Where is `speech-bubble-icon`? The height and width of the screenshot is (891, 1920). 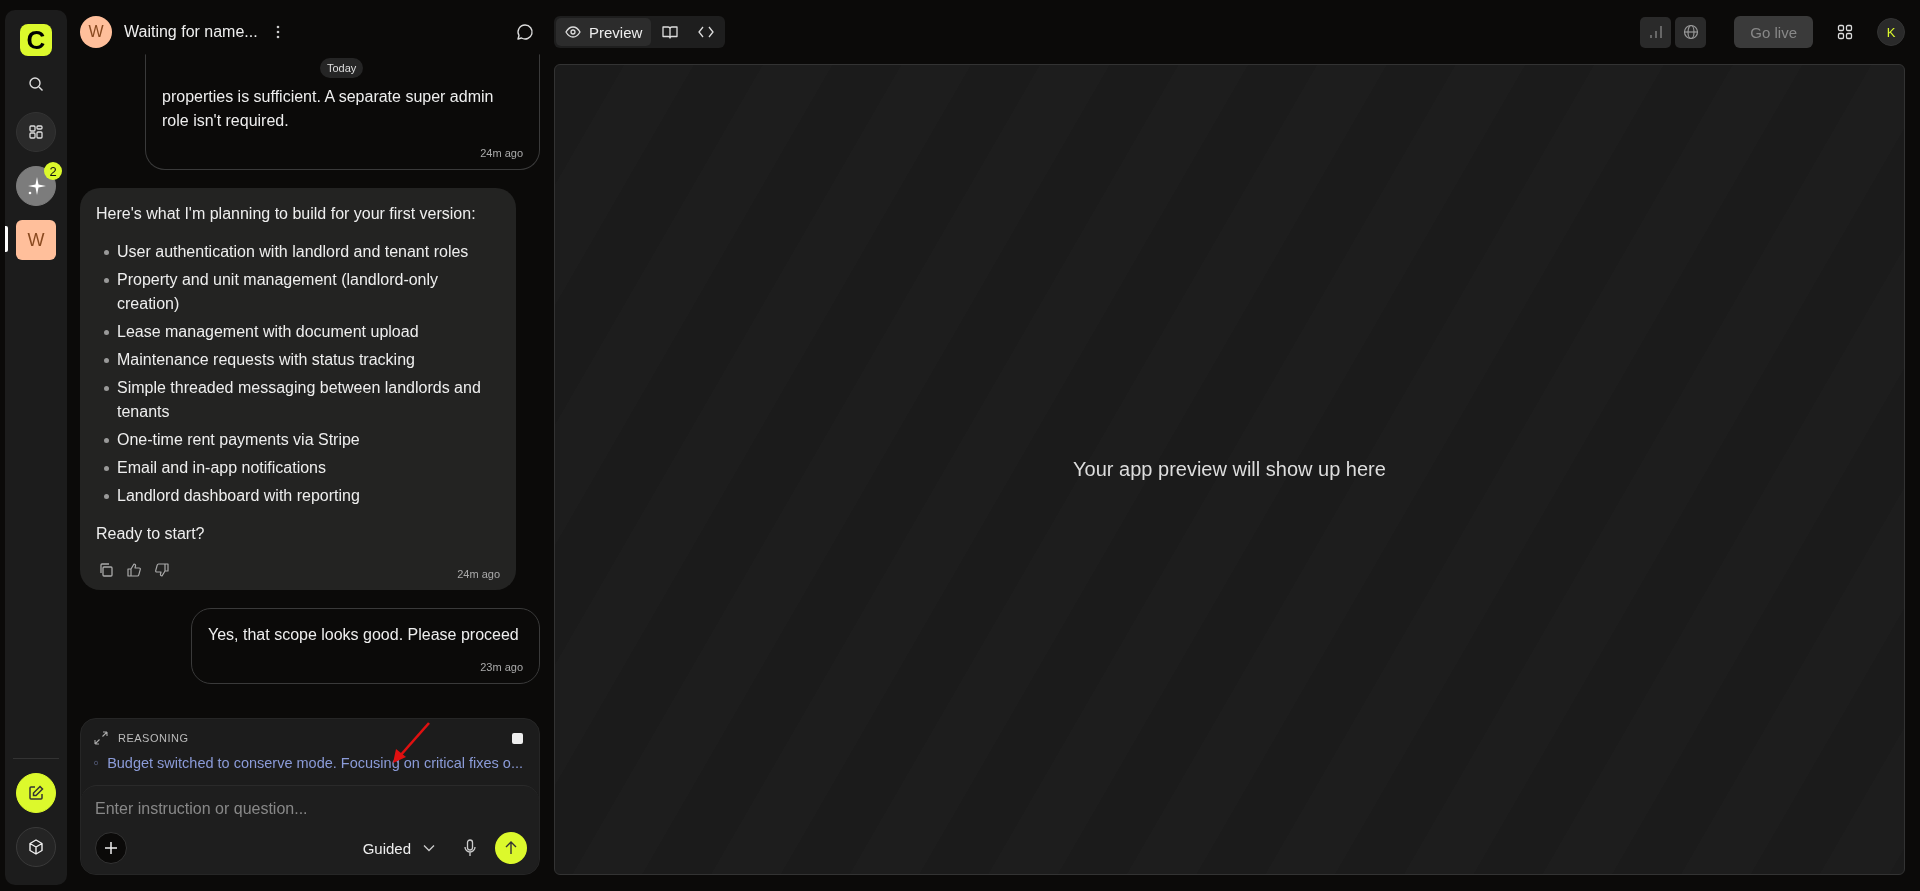
speech-bubble-icon is located at coordinates (525, 32).